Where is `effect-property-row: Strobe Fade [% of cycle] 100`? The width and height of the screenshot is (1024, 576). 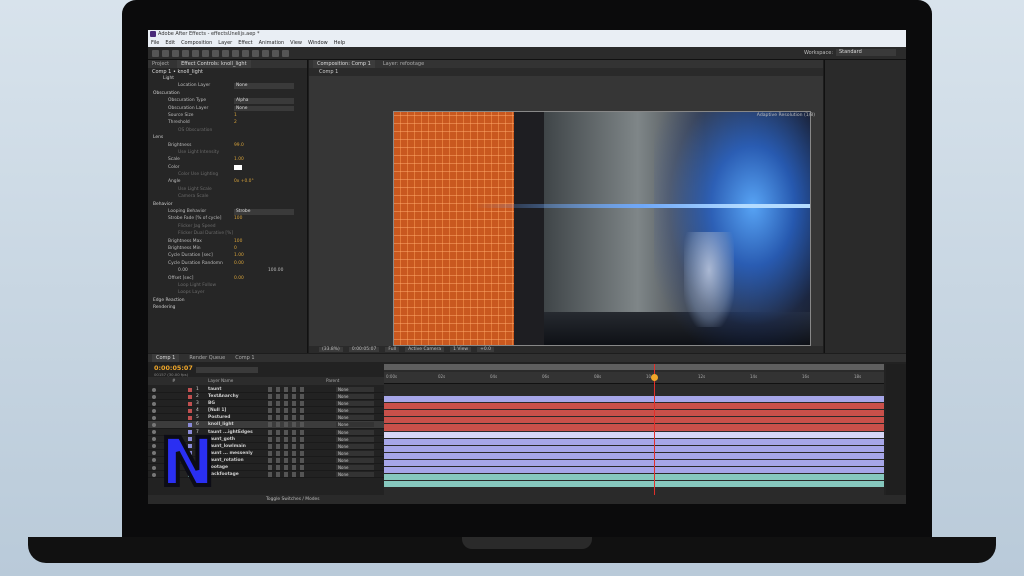
effect-property-row: Strobe Fade [% of cycle] 100 is located at coordinates (227, 218).